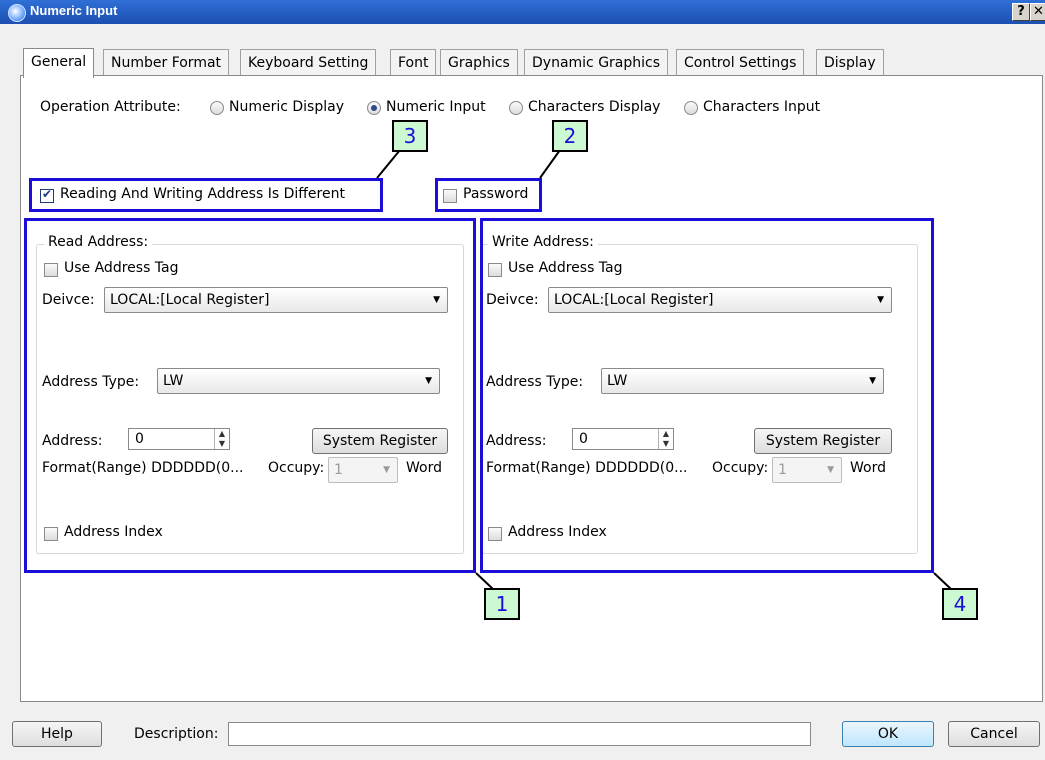 This screenshot has width=1045, height=760. What do you see at coordinates (570, 136) in the screenshot?
I see `callout-2: 2` at bounding box center [570, 136].